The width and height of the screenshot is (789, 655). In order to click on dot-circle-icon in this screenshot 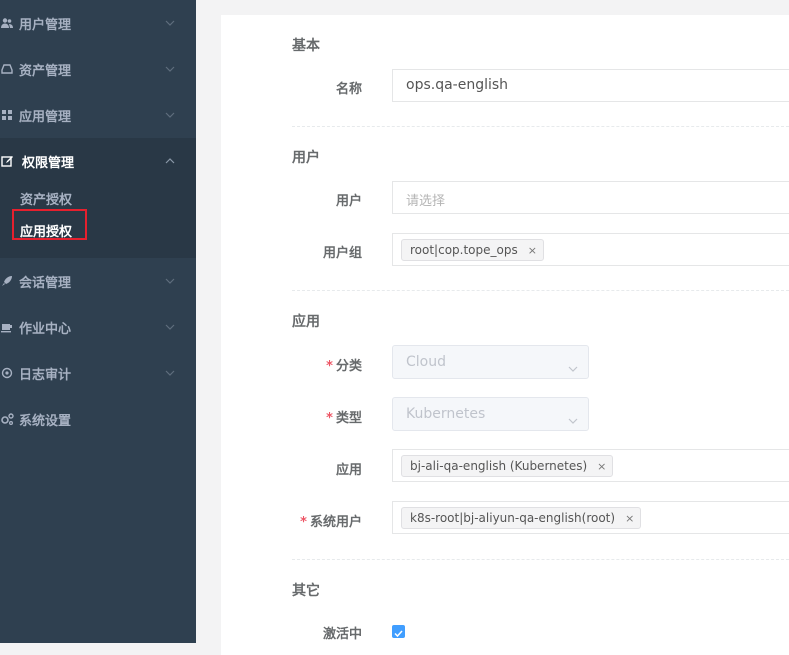, I will do `click(7, 373)`.